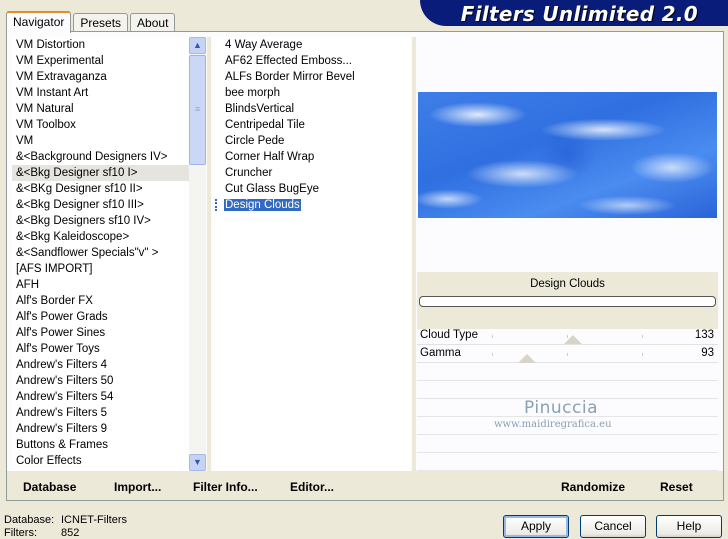 This screenshot has height=539, width=728. I want to click on filter-preview-image, so click(567, 155).